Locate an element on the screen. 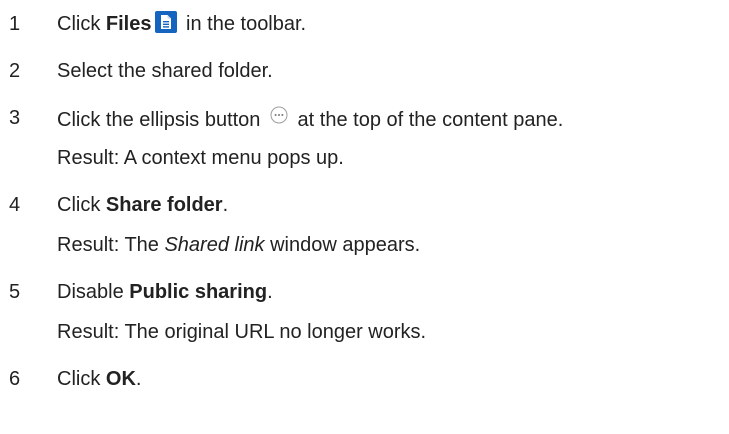 This screenshot has width=729, height=434. step-text-pre: Click the ellipsis button is located at coordinates (161, 120).